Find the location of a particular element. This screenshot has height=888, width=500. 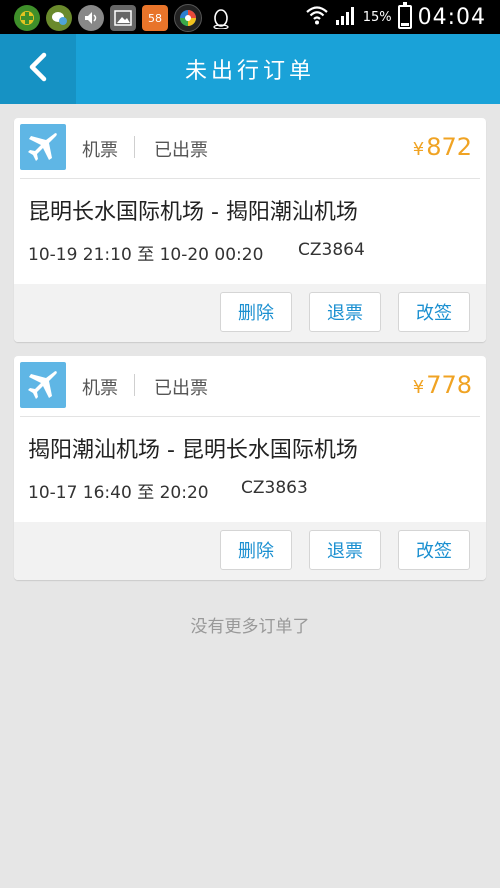

flight-time: 10-19 21:10 至 10-20 00:20 is located at coordinates (146, 255).